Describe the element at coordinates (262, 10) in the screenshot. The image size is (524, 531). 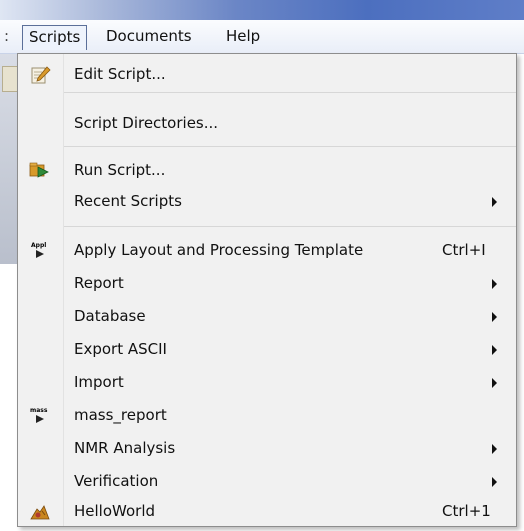
I see `title-bar` at that location.